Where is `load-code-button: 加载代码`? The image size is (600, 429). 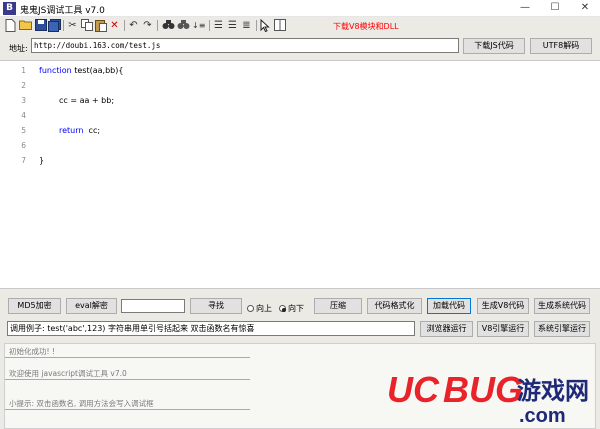
load-code-button: 加载代码 is located at coordinates (449, 306).